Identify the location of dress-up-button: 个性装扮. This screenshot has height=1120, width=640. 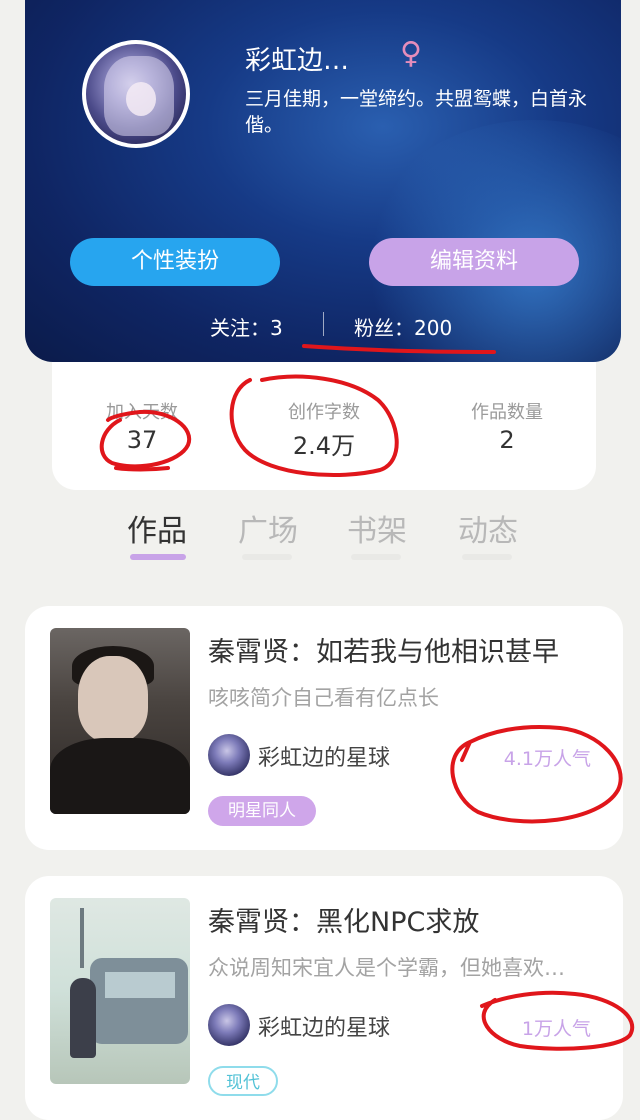
(175, 262).